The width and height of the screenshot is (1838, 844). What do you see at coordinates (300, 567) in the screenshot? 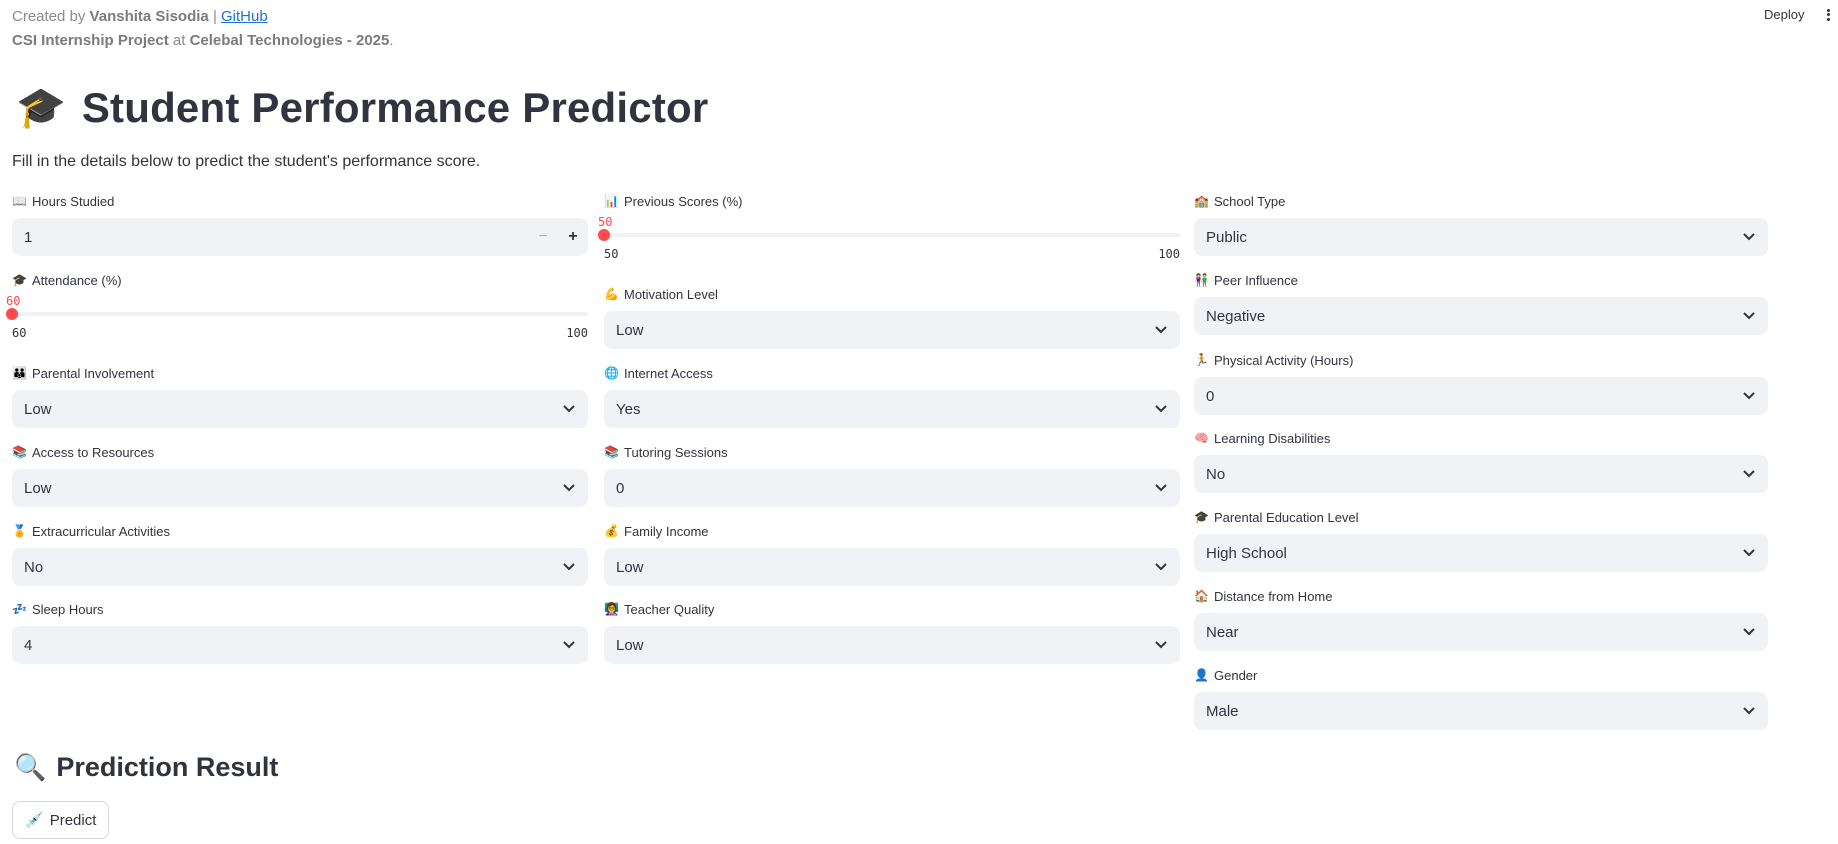
I see `extracurricular-select: No` at bounding box center [300, 567].